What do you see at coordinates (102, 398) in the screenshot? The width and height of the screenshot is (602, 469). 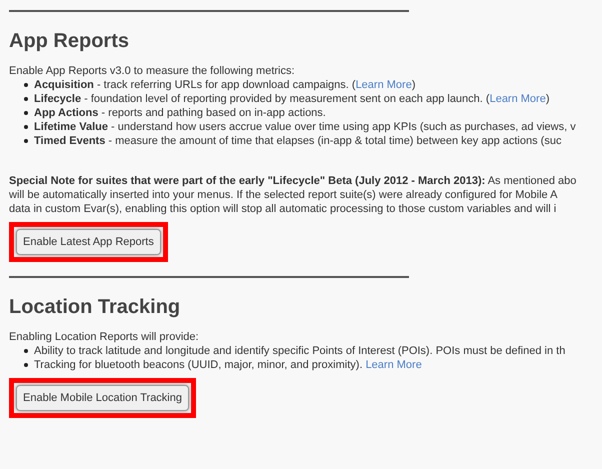 I see `enable-button: Enable Mobile Location Tracking` at bounding box center [102, 398].